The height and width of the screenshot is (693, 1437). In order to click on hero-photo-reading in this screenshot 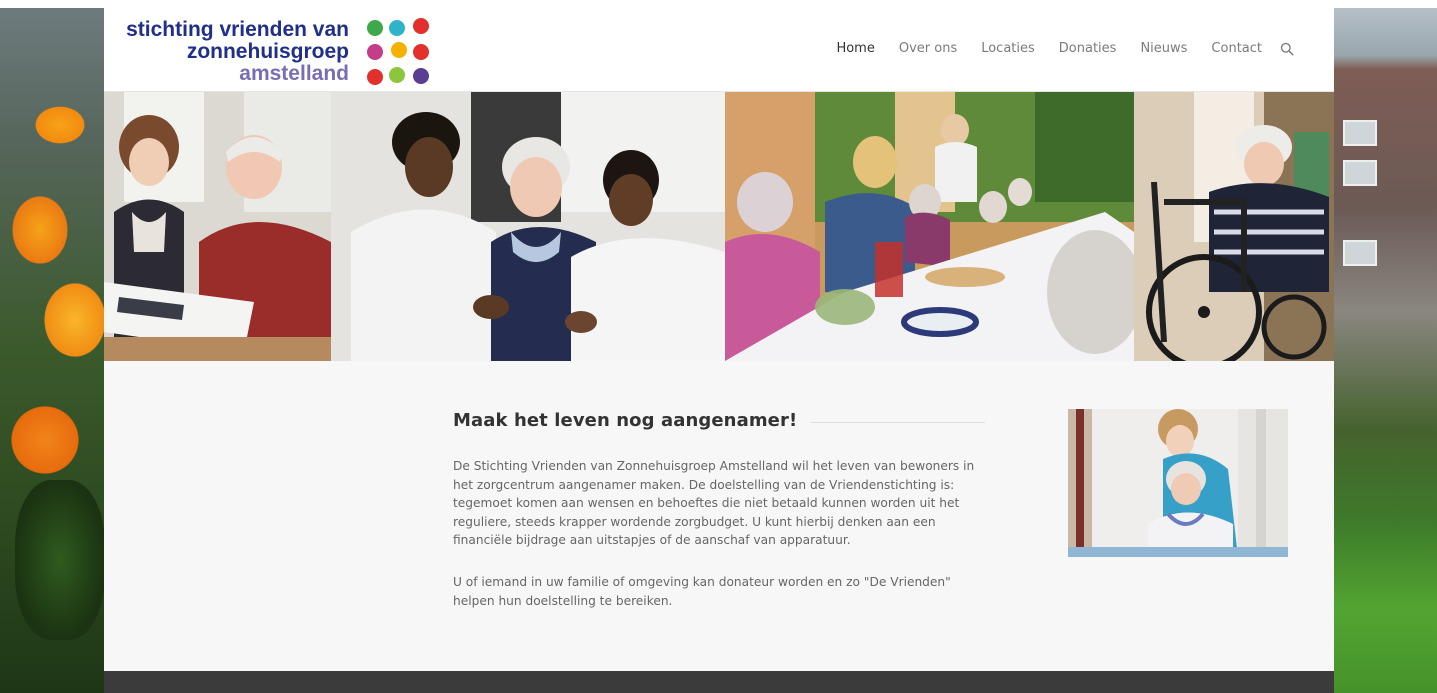, I will do `click(217, 226)`.